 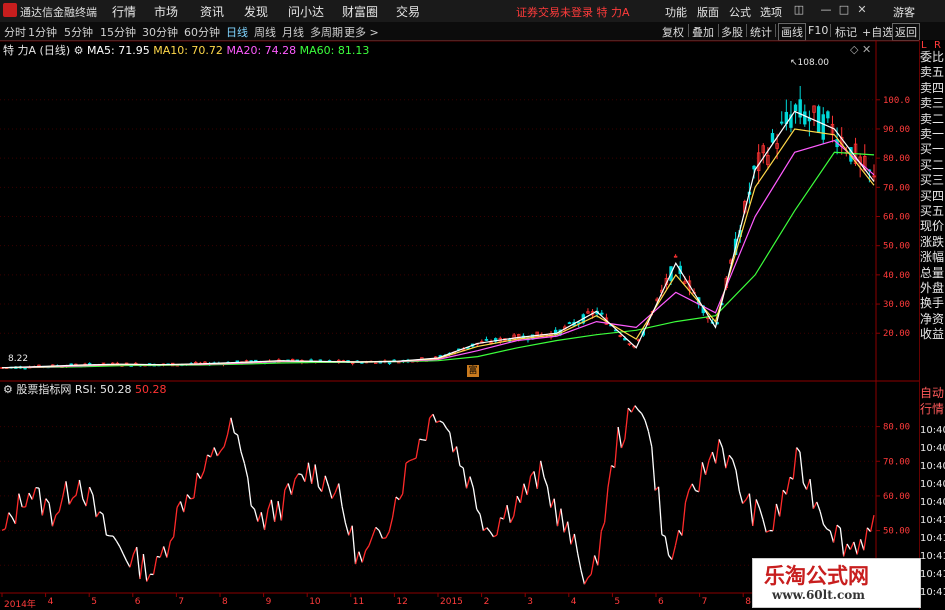 I want to click on menu-trade: 交易, so click(x=408, y=11).